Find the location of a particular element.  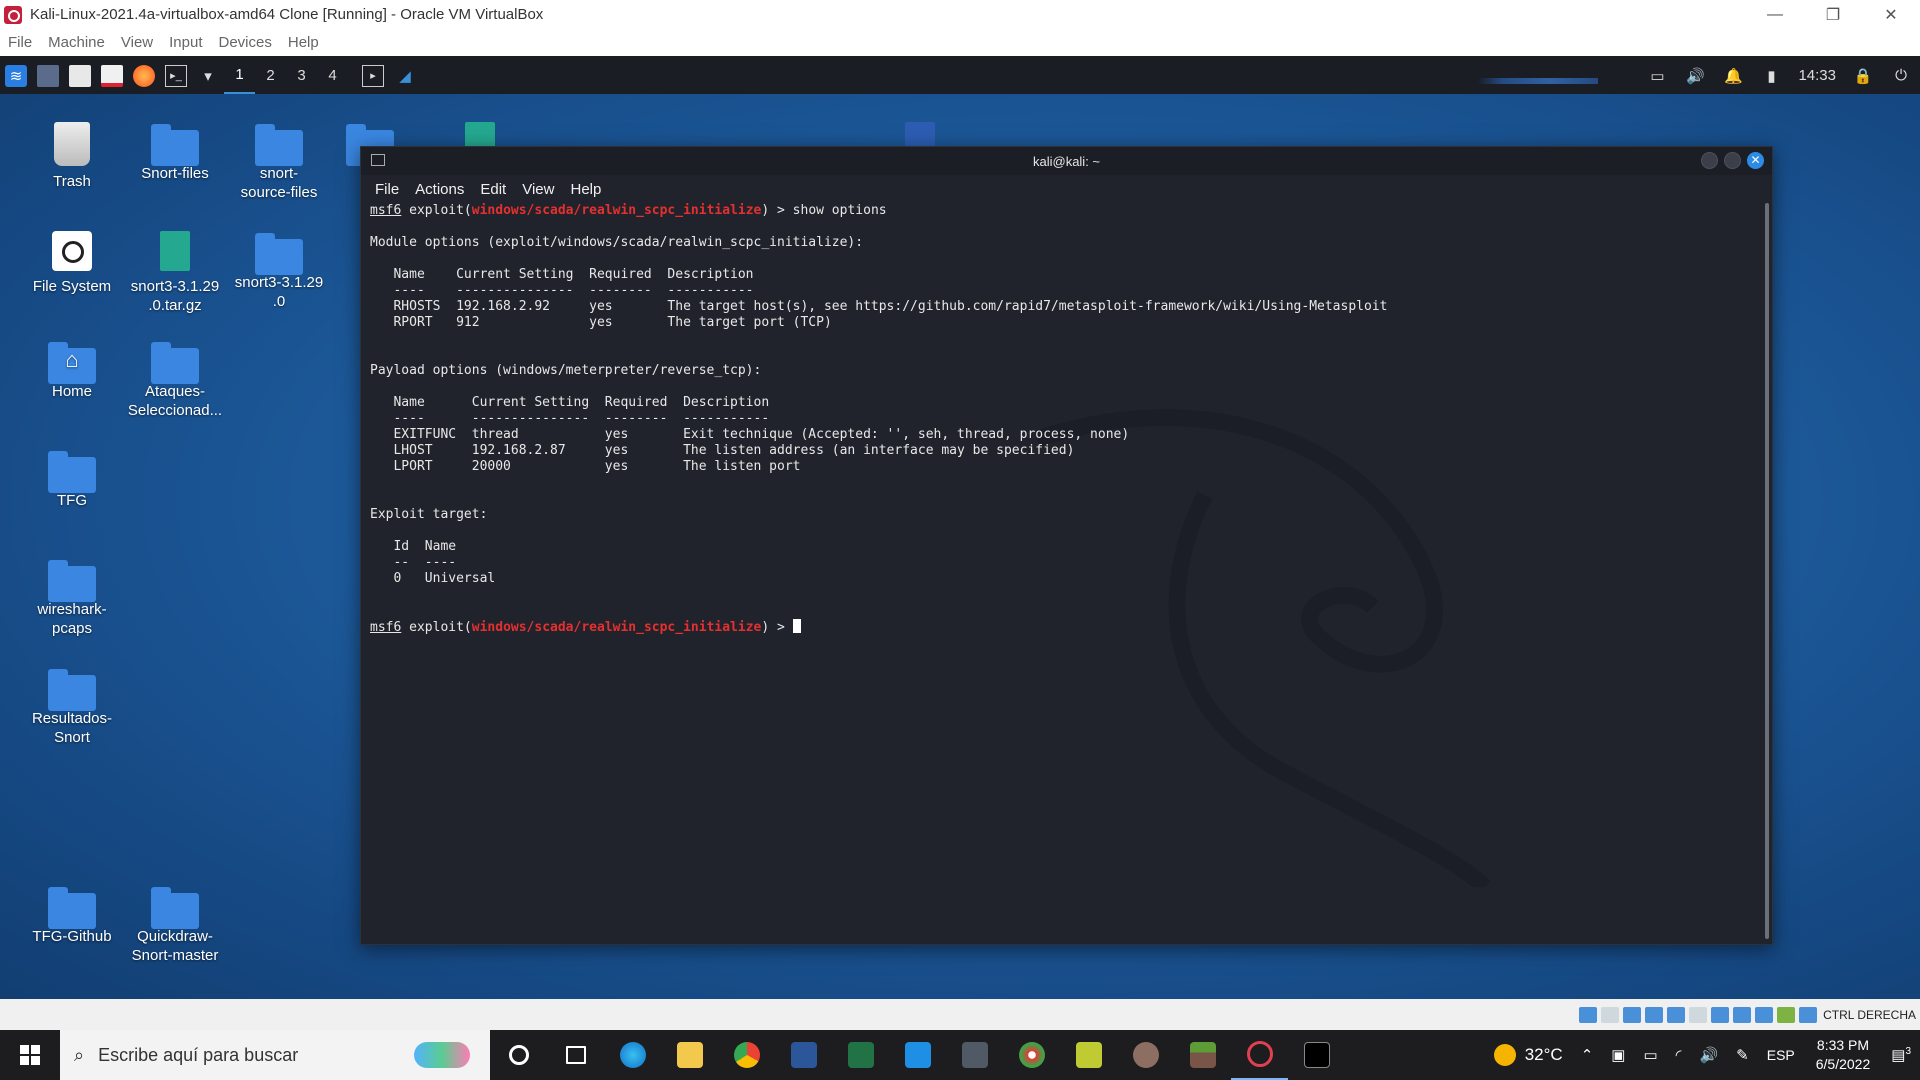

speaker-icon: 🔊 is located at coordinates (1708, 1055).